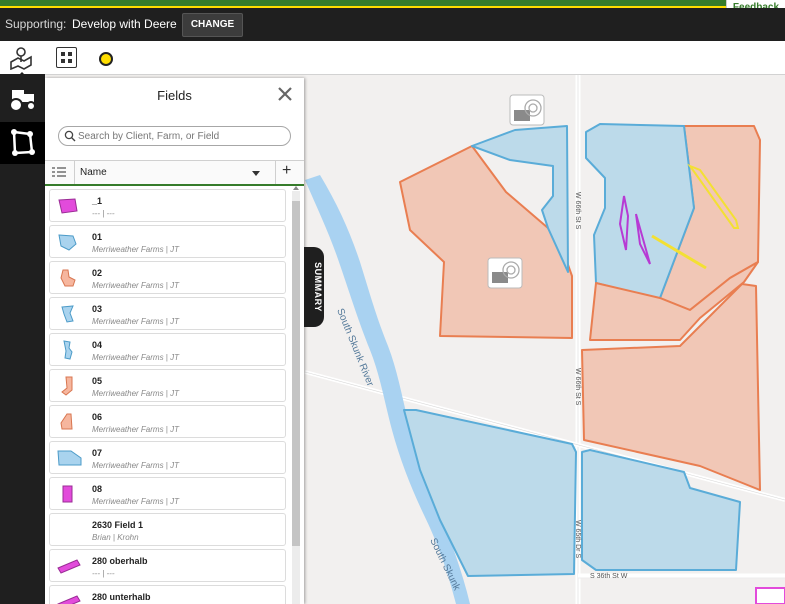 This screenshot has width=785, height=604. Describe the element at coordinates (97, 237) in the screenshot. I see `field-name: 01` at that location.